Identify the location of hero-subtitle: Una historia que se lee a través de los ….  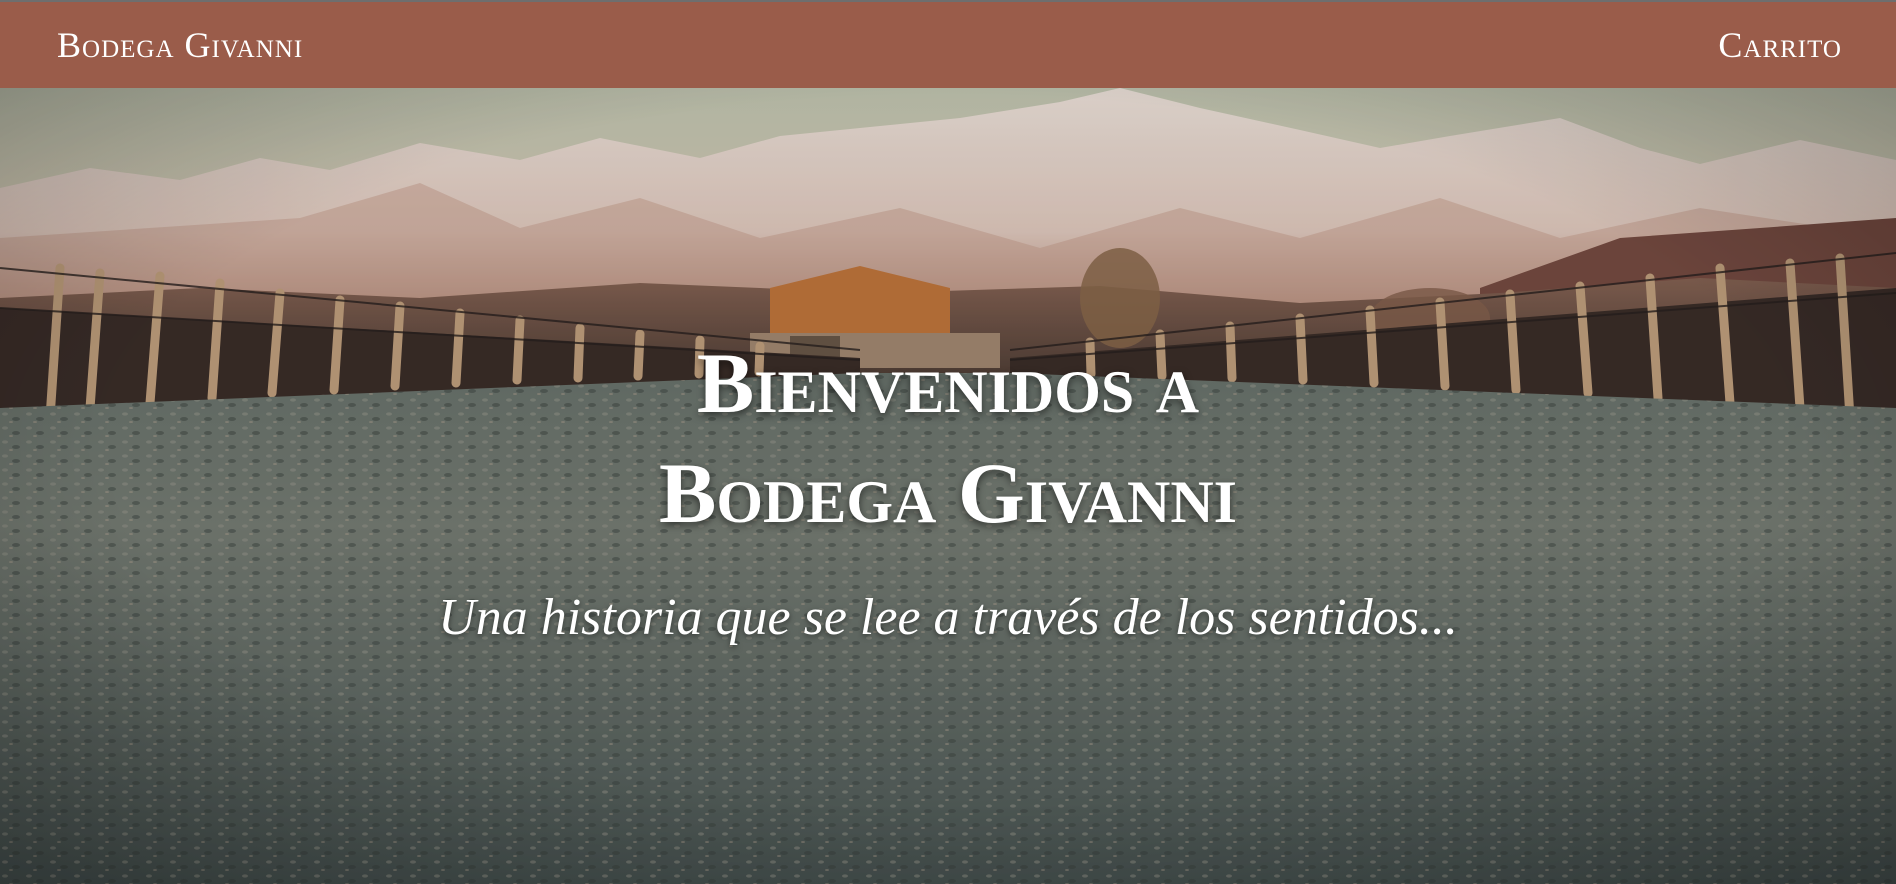
(948, 617).